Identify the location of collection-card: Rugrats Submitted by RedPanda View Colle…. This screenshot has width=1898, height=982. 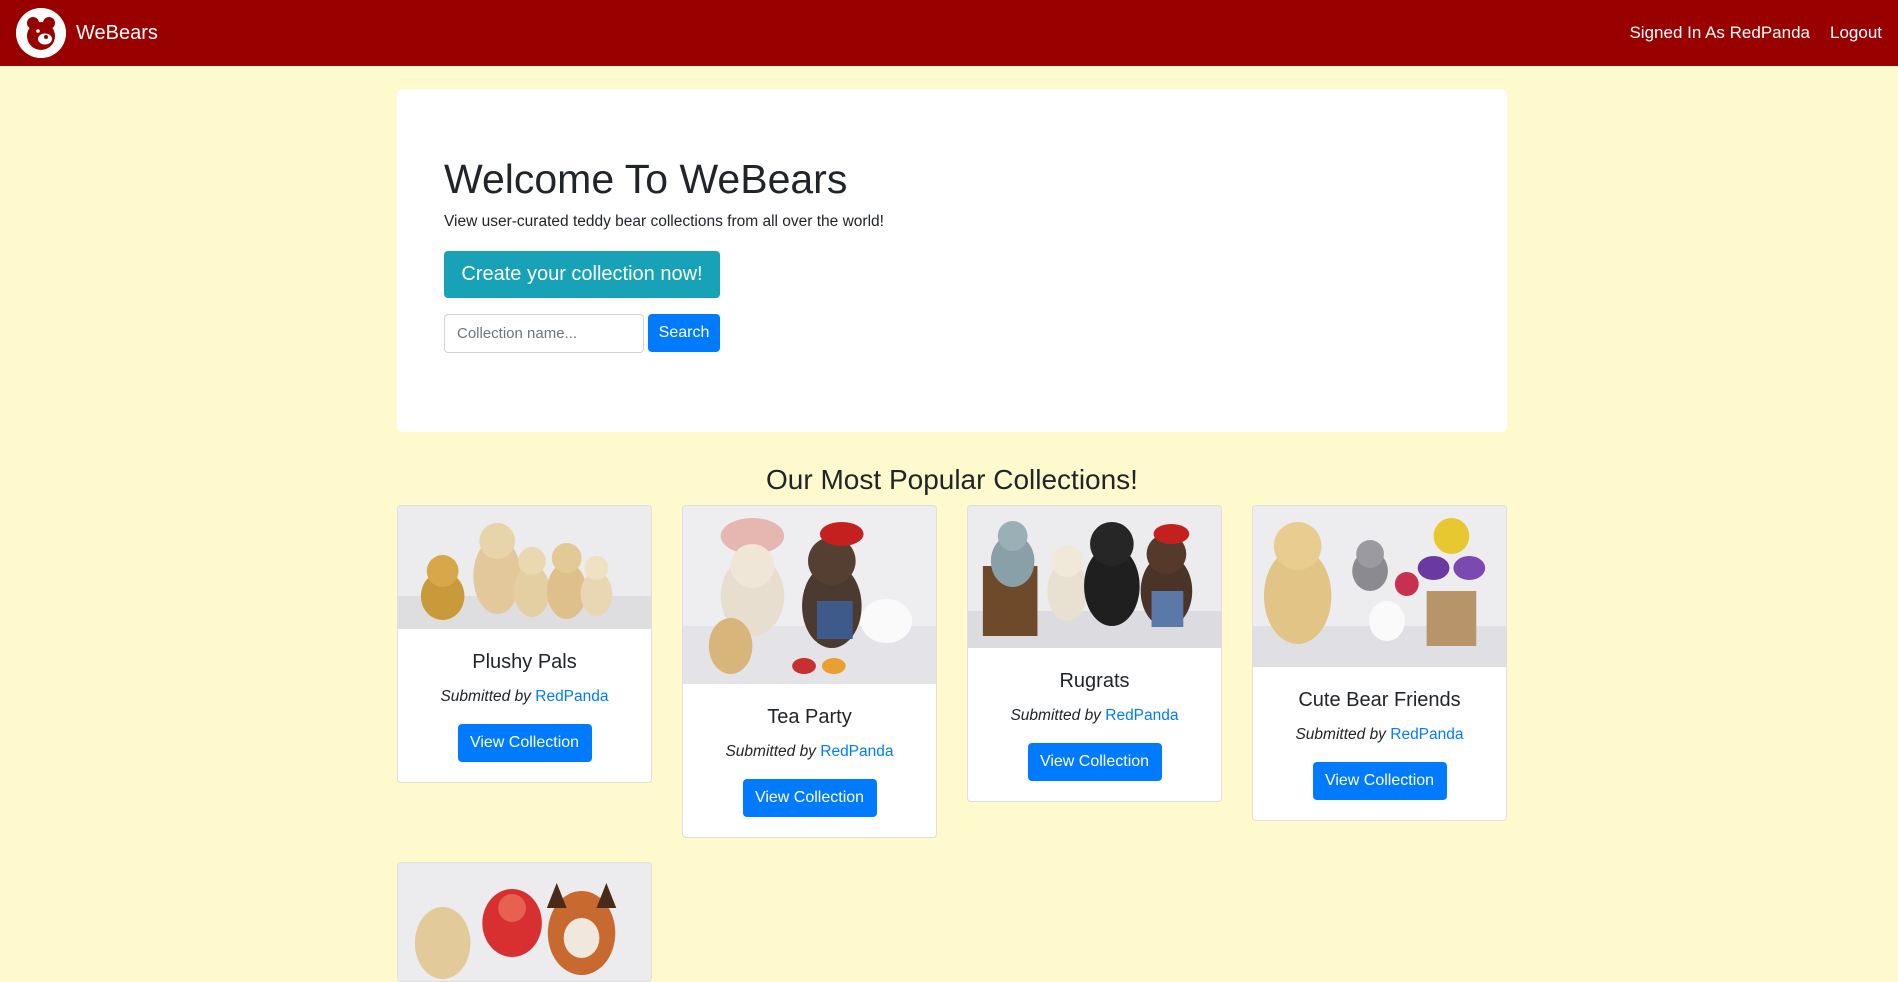
(1094, 653).